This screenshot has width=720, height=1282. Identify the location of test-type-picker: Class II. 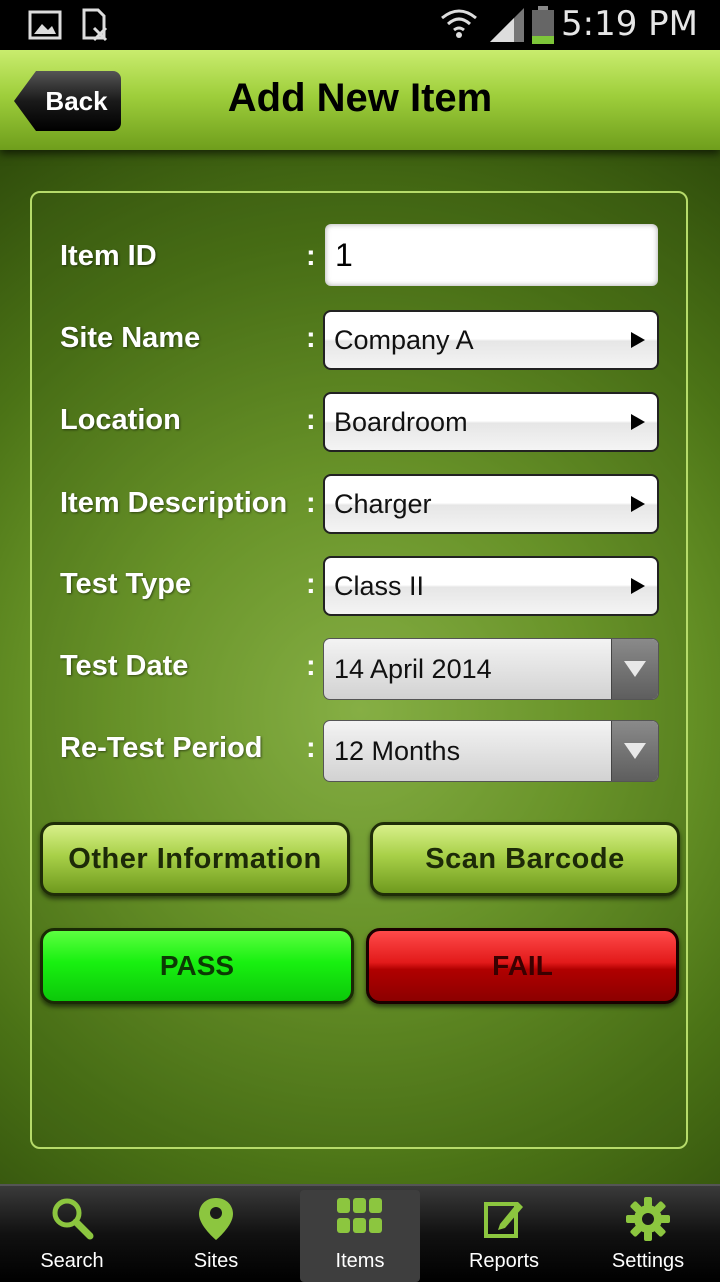
(491, 586).